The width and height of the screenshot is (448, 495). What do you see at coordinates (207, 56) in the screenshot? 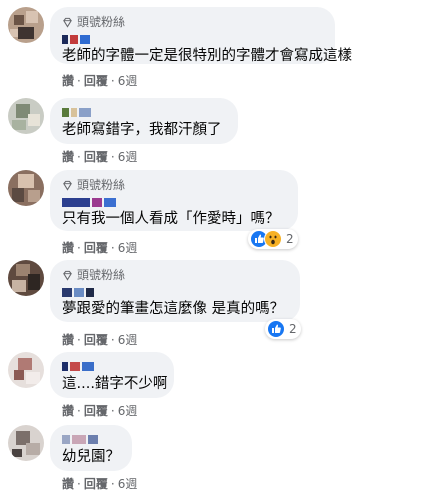
I see `comment-text: 老師的字體一定是很特別的字體才會寫成這樣` at bounding box center [207, 56].